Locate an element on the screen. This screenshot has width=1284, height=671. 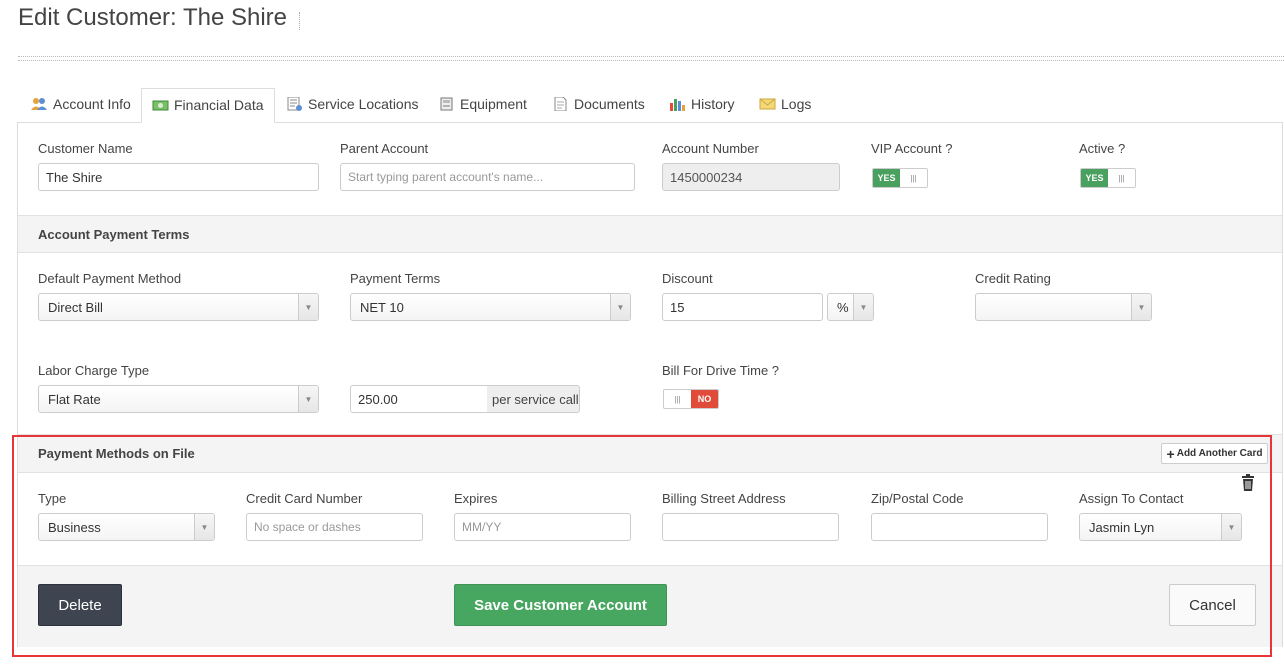
credit-rating-select: ▼ is located at coordinates (1063, 307).